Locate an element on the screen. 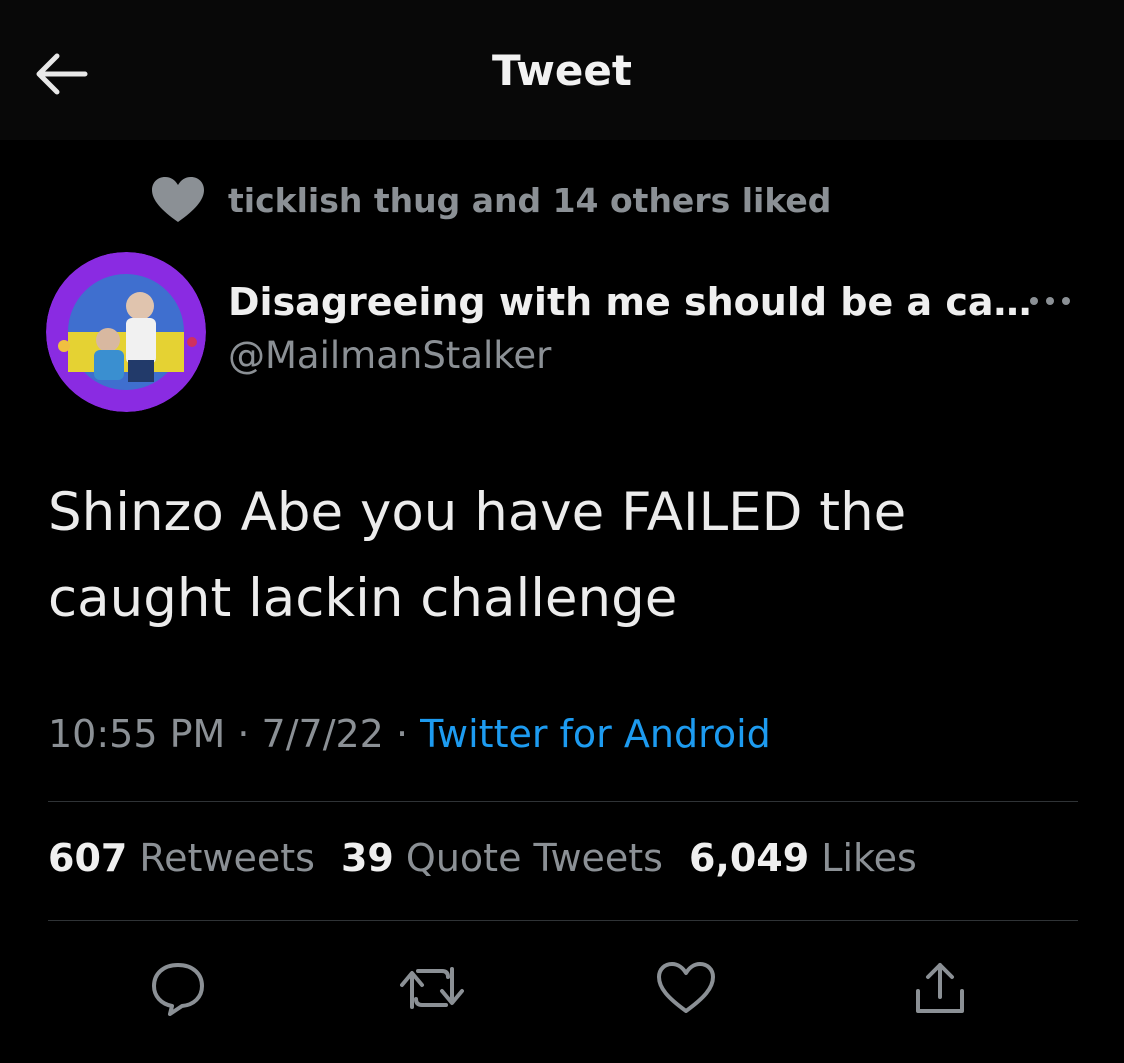 The image size is (1124, 1063). author-handle: @MailmanStalker is located at coordinates (389, 355).